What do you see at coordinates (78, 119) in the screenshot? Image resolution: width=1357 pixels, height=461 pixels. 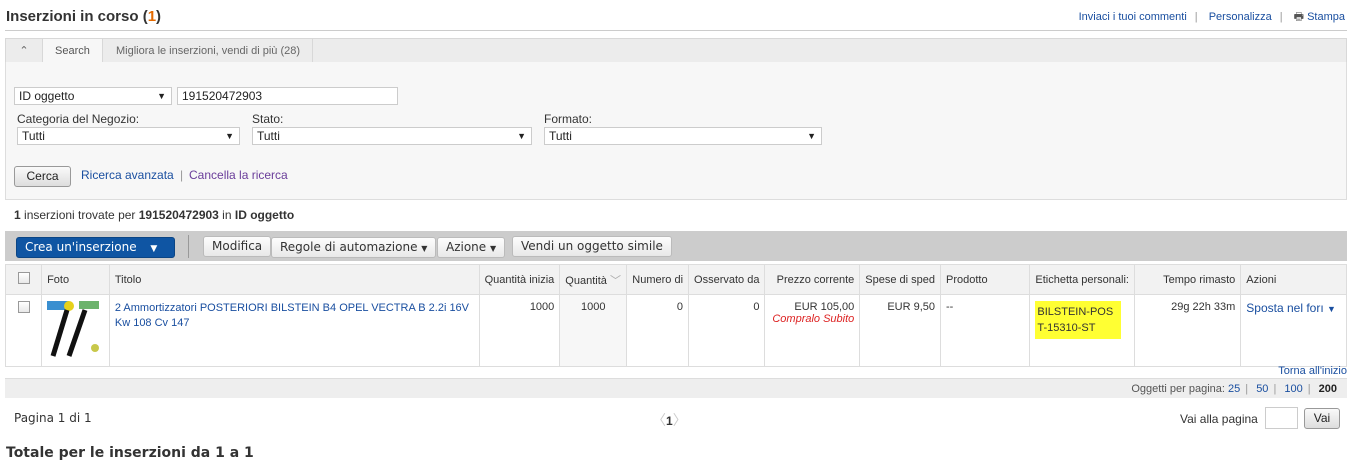 I see `category-label: Categoria del Negozio:` at bounding box center [78, 119].